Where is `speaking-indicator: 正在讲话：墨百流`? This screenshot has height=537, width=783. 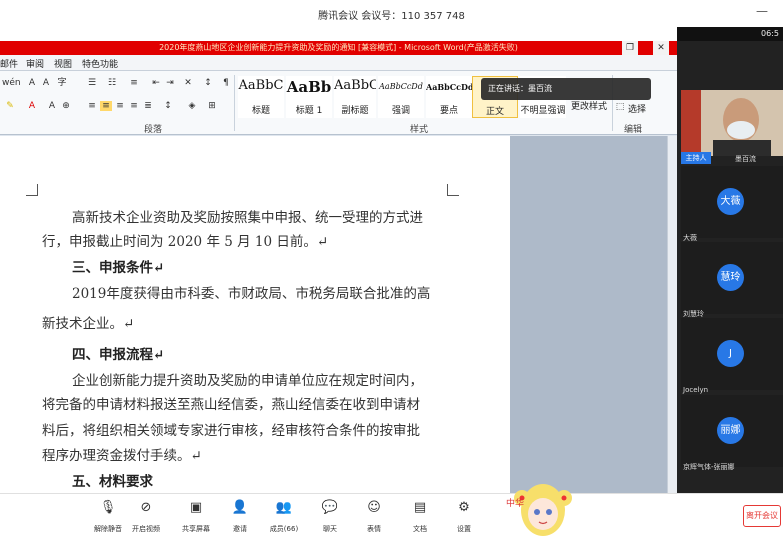
speaking-indicator: 正在讲话：墨百流 is located at coordinates (566, 89).